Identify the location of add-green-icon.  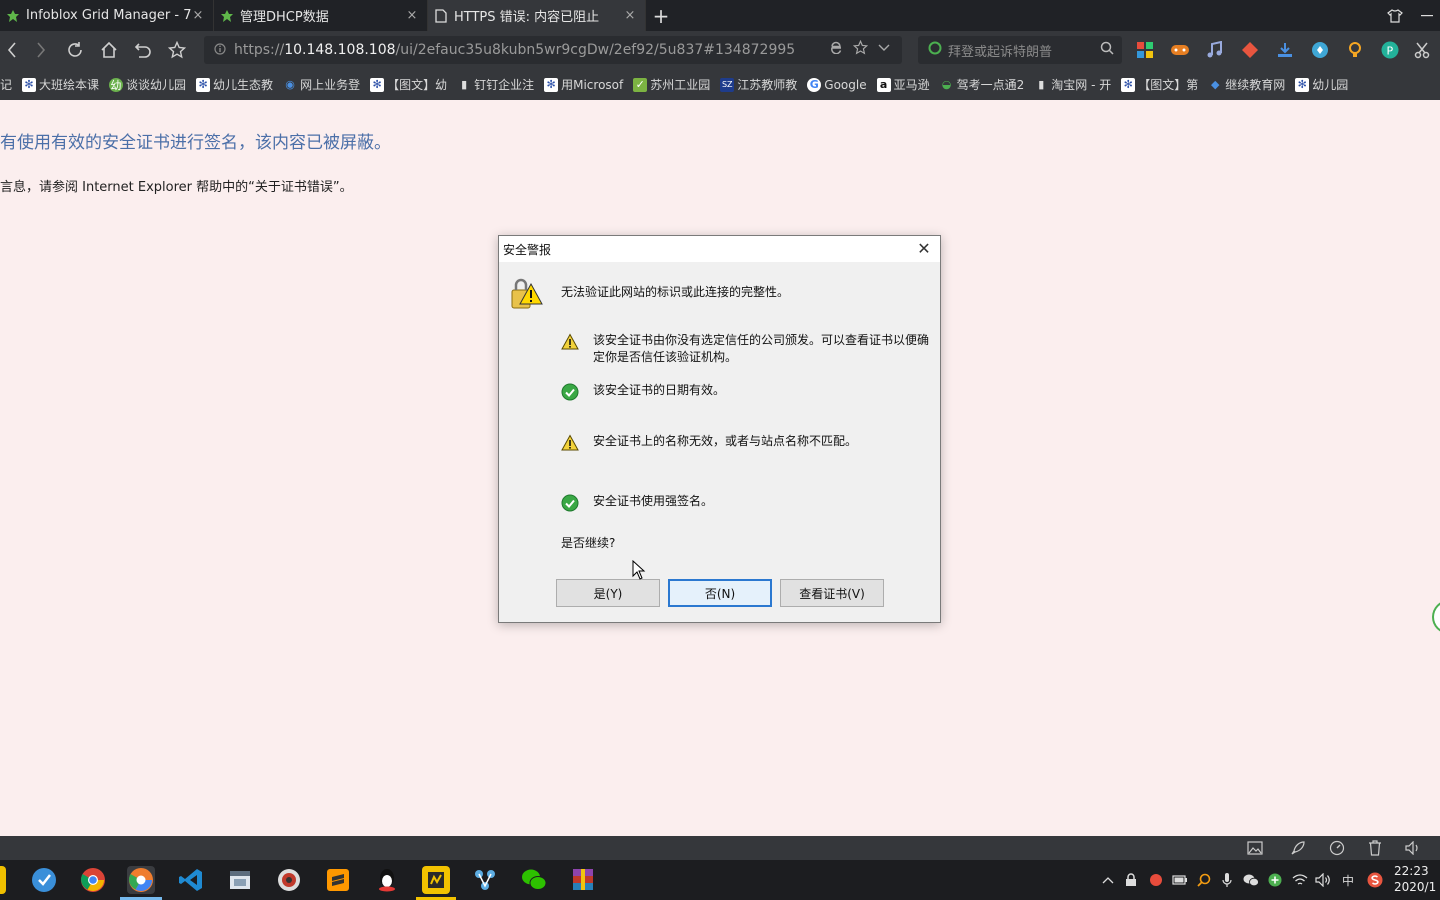
(1275, 880).